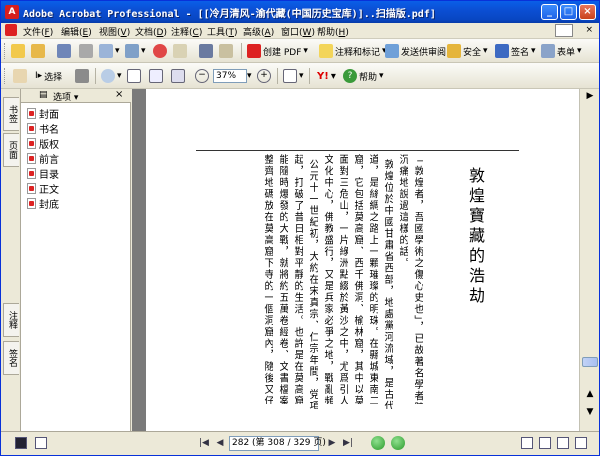 The height and width of the screenshot is (456, 600). What do you see at coordinates (119, 94) in the screenshot?
I see `panel-close-button: ×` at bounding box center [119, 94].